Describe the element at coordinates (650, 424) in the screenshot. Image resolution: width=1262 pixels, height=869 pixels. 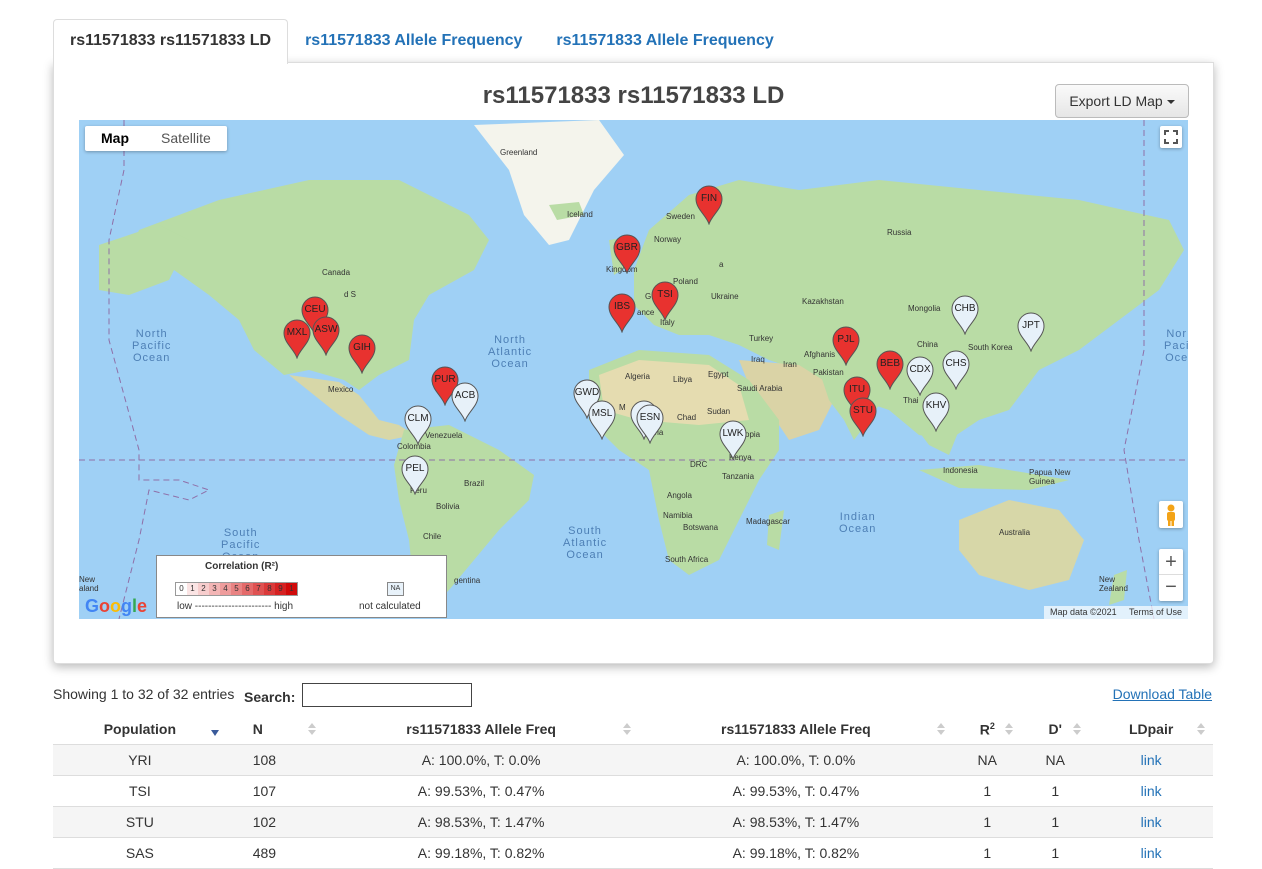
I see `population-marker-esn: ESN` at that location.